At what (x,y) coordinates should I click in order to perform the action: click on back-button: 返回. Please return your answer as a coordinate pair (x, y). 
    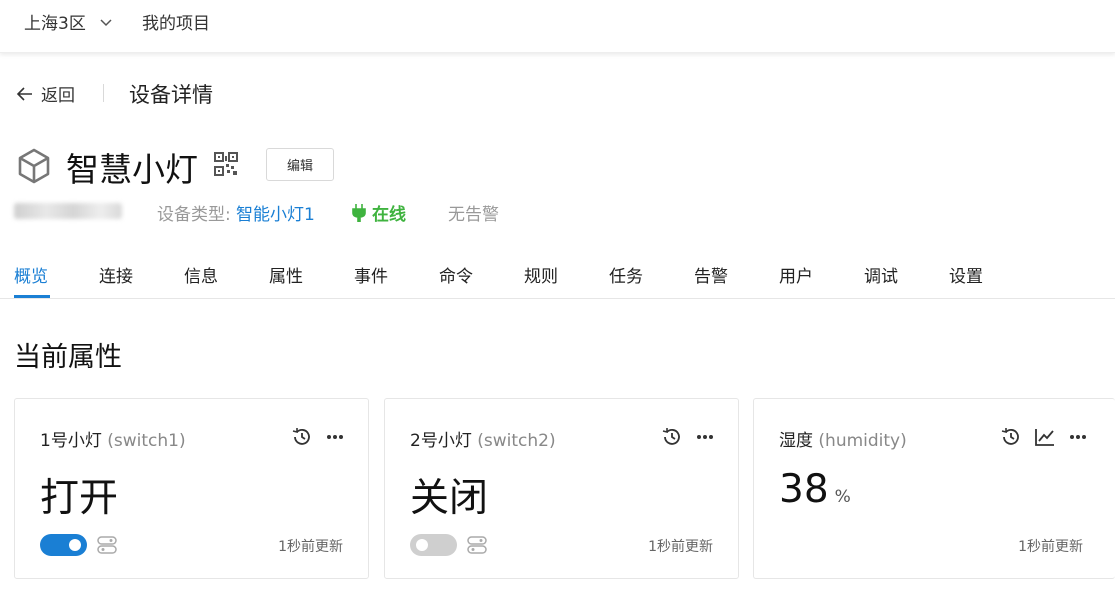
    Looking at the image, I should click on (45, 93).